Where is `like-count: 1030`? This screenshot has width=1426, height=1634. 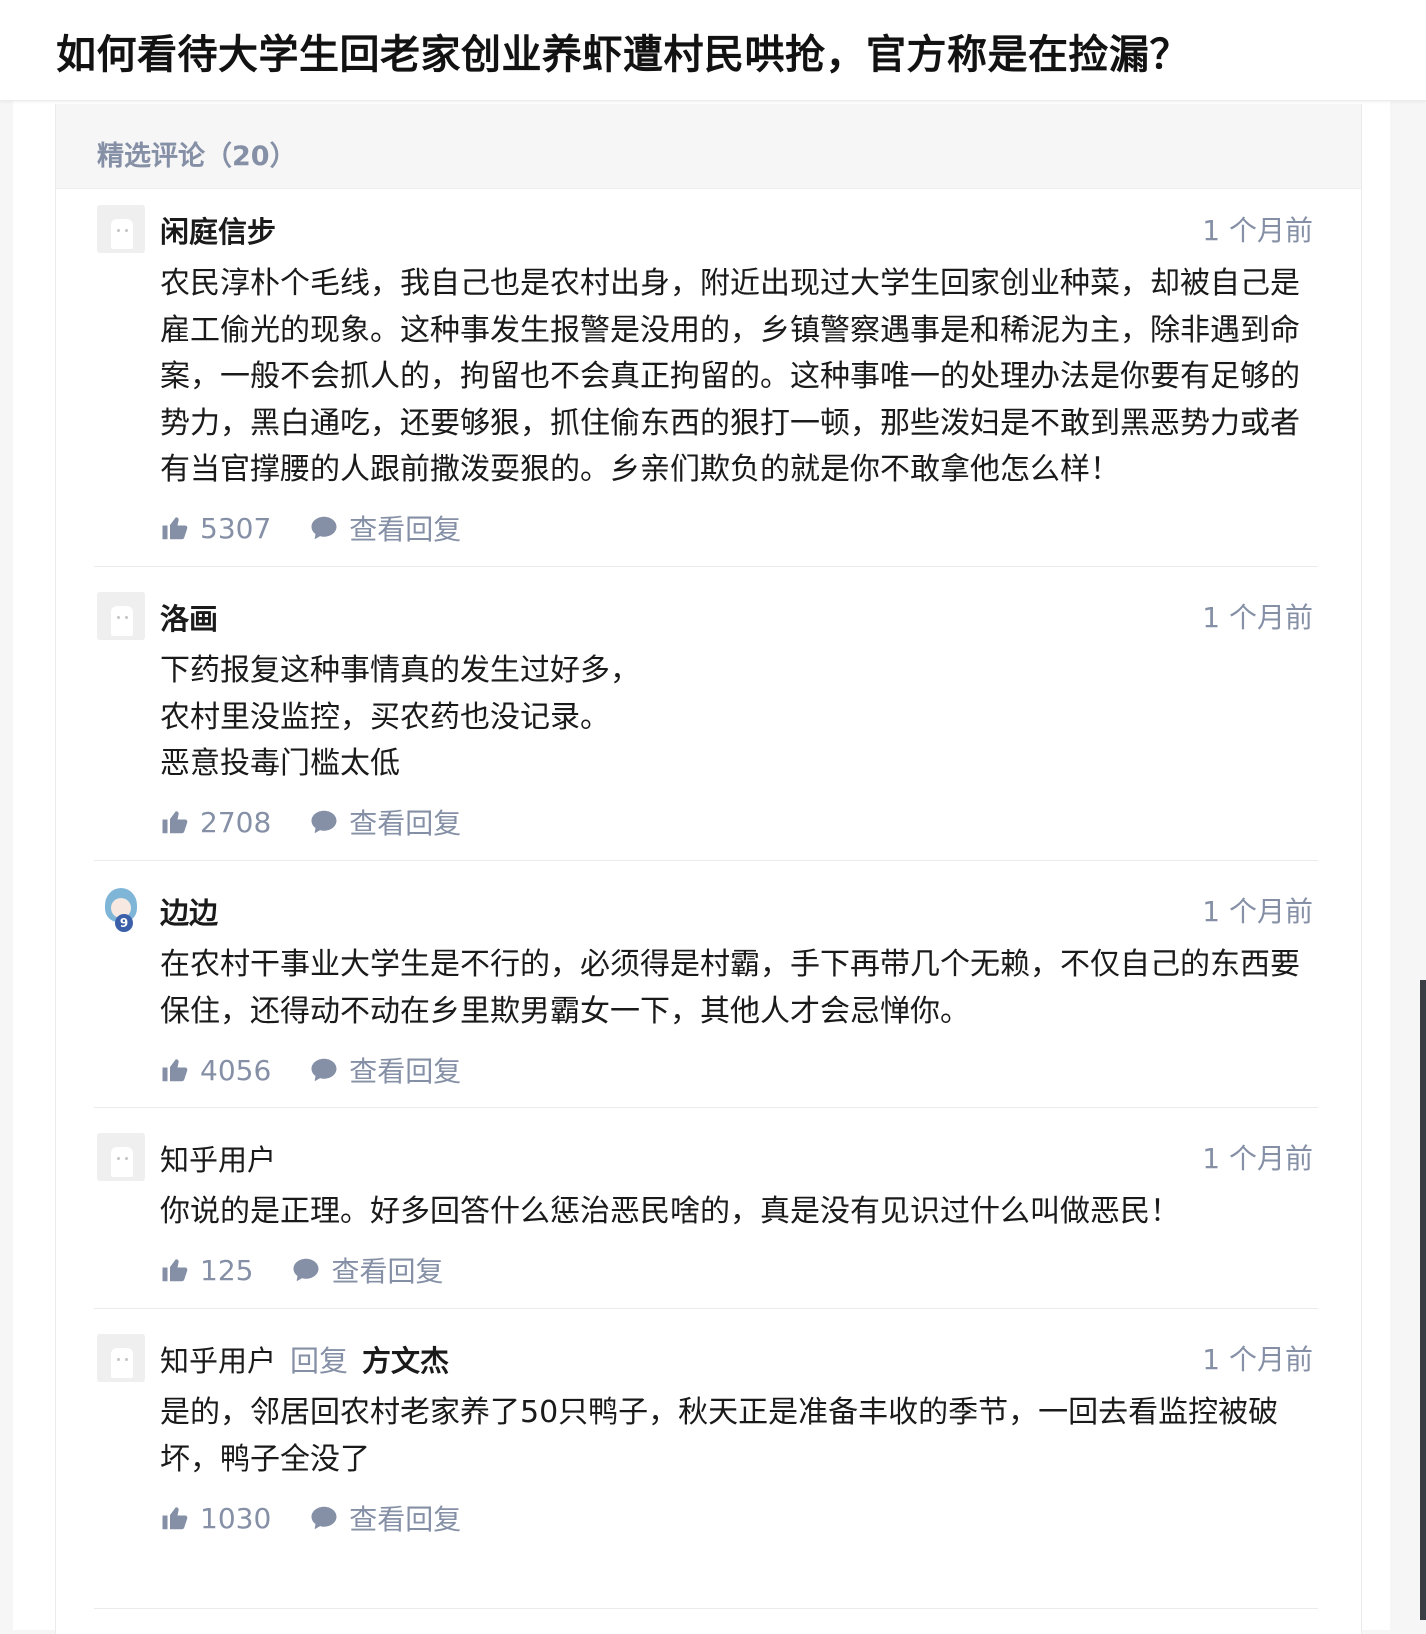 like-count: 1030 is located at coordinates (235, 1518).